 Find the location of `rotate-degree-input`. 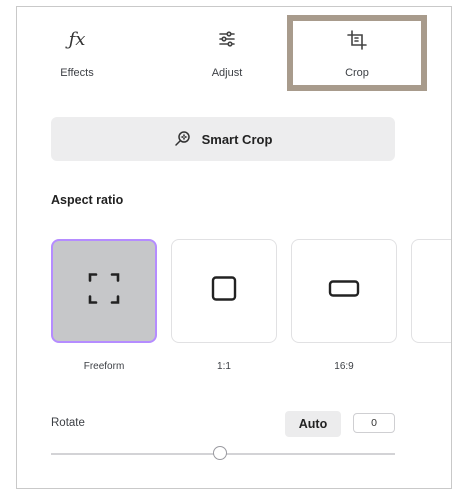

rotate-degree-input is located at coordinates (374, 423).